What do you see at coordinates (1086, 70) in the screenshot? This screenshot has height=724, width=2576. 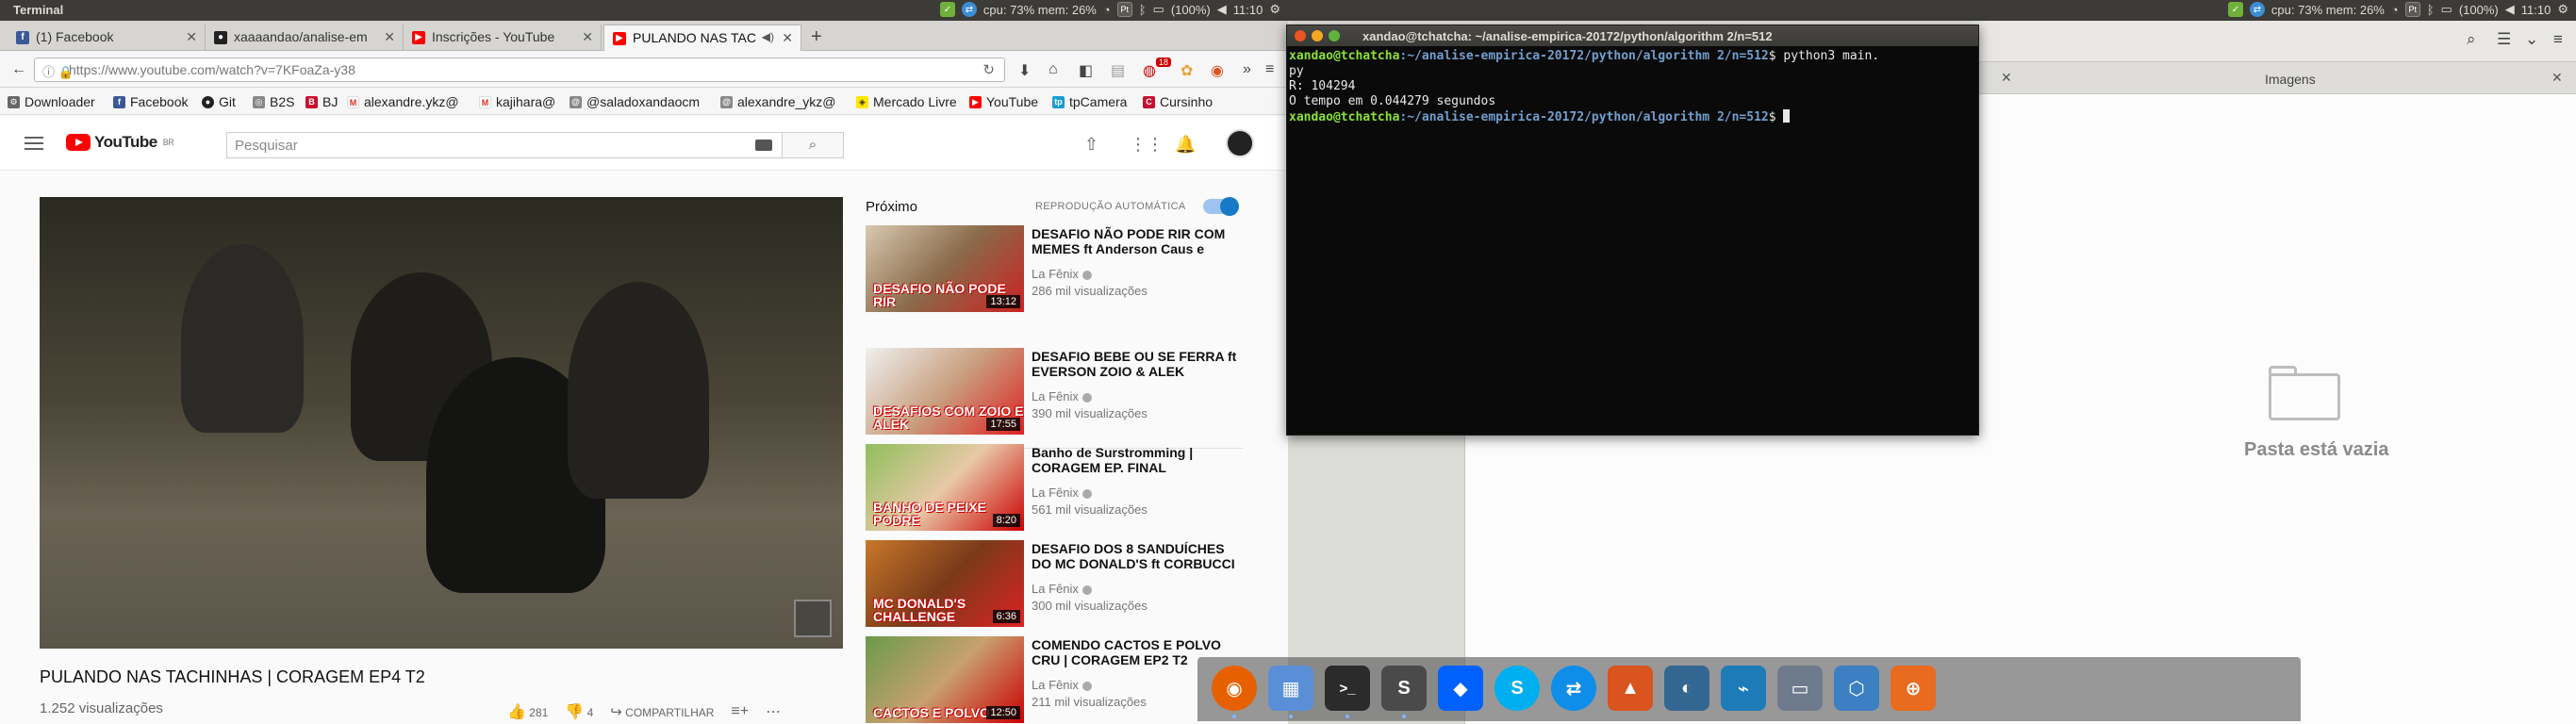 I see `pocket-icon: ◧` at bounding box center [1086, 70].